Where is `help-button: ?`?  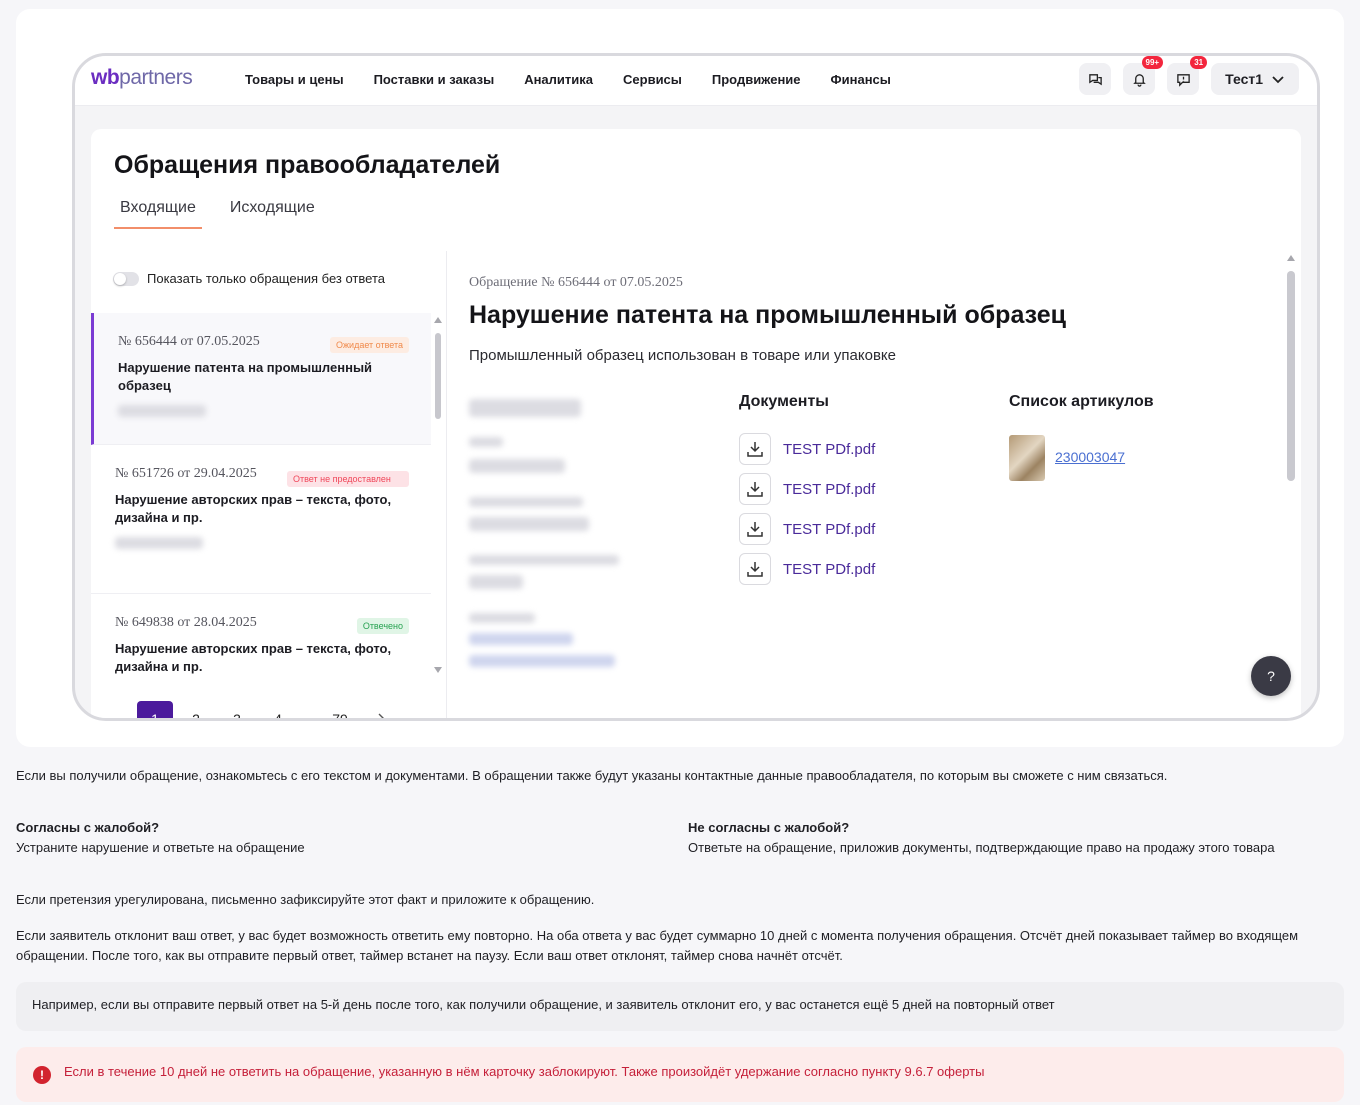
help-button: ? is located at coordinates (1271, 676).